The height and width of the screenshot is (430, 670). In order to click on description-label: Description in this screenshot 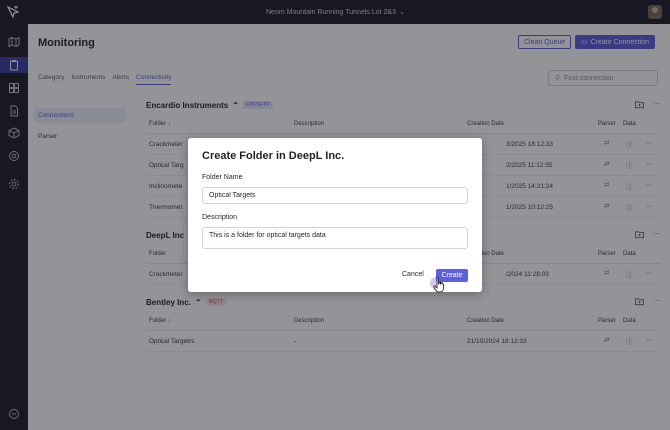, I will do `click(220, 217)`.